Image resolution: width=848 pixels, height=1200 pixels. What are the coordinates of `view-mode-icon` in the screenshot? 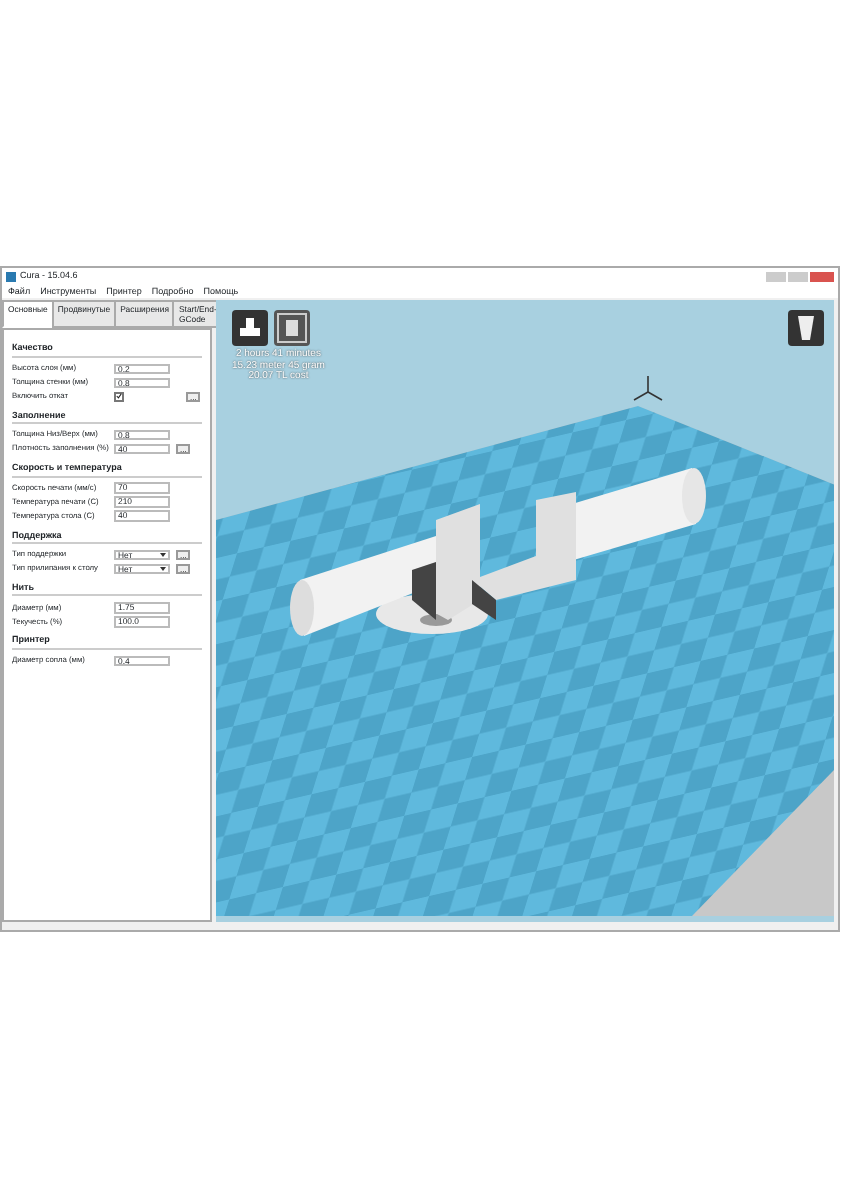 It's located at (806, 328).